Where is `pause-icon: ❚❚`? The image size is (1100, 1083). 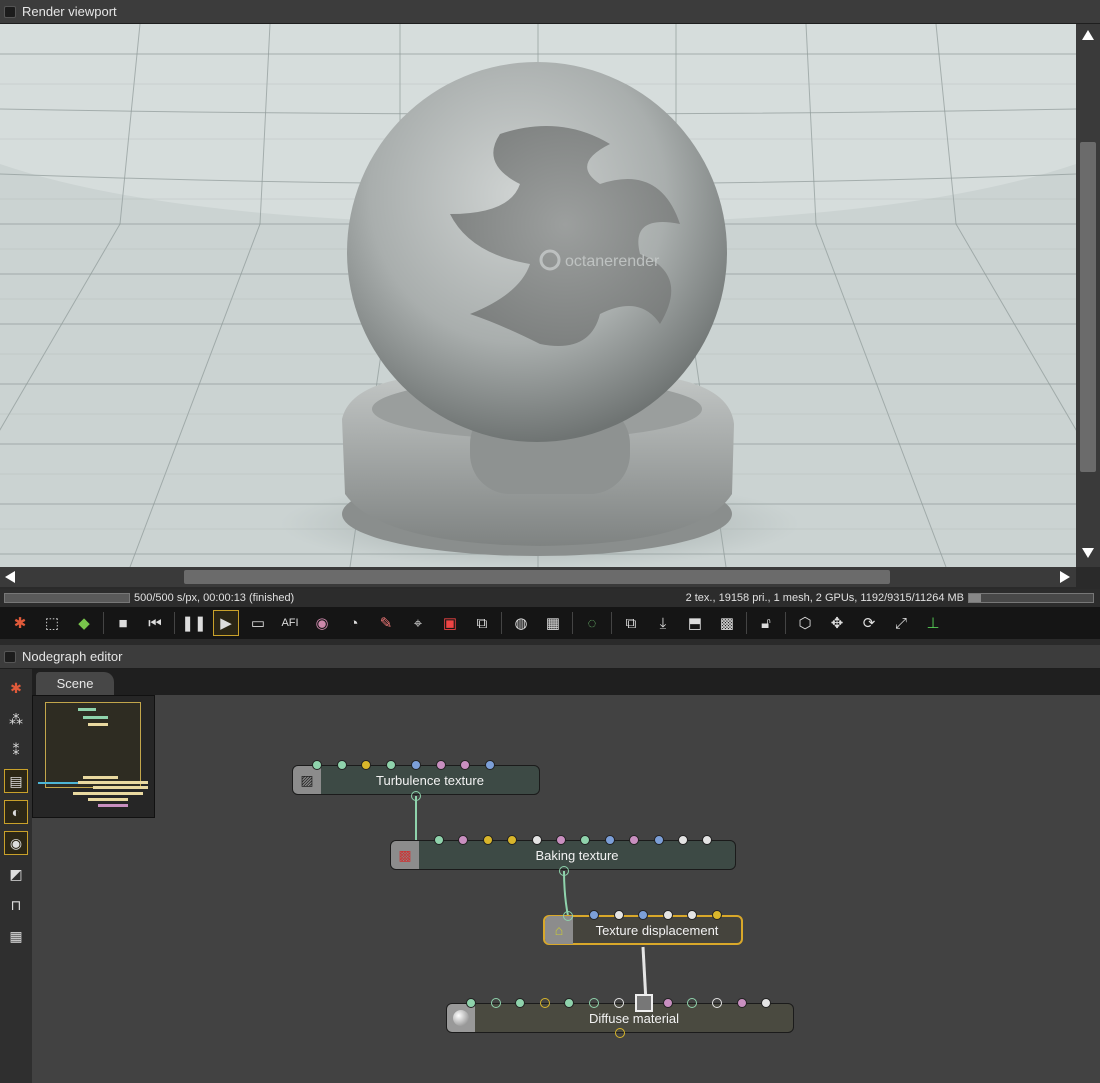 pause-icon: ❚❚ is located at coordinates (194, 623).